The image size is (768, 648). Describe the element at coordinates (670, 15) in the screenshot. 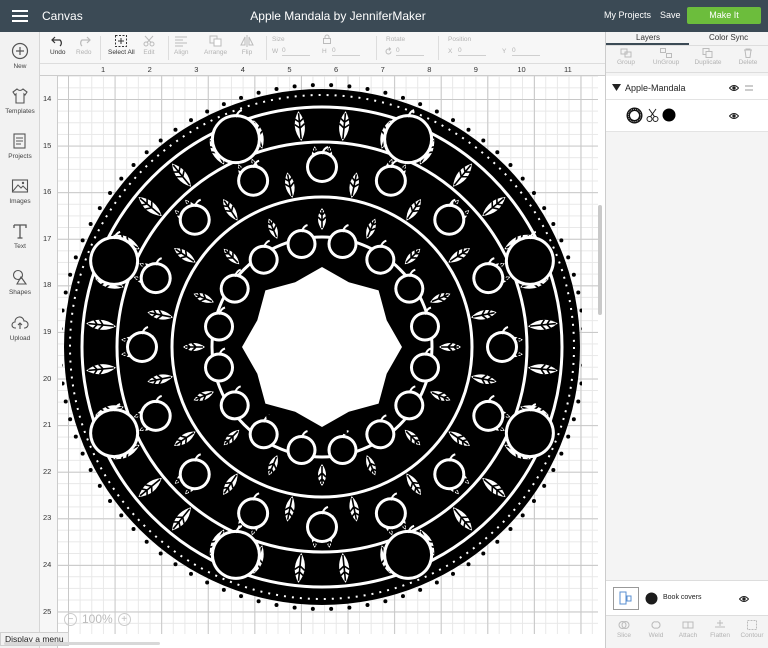

I see `save-link: Save` at that location.